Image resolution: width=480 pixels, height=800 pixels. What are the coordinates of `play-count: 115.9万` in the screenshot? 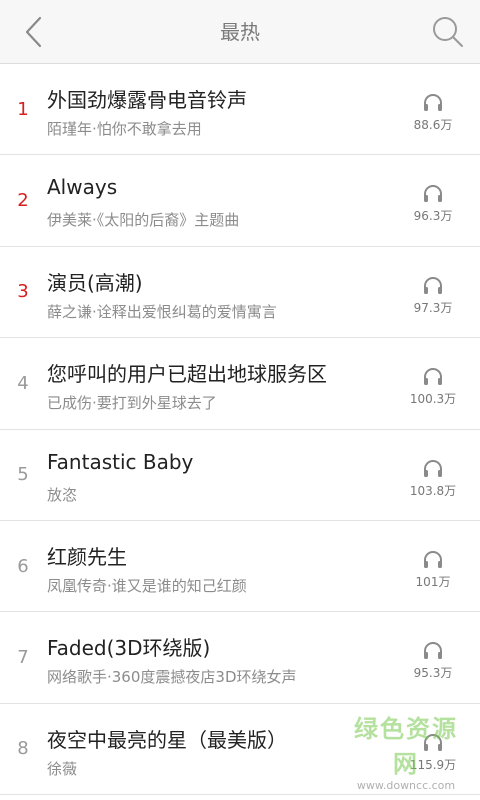 It's located at (433, 764).